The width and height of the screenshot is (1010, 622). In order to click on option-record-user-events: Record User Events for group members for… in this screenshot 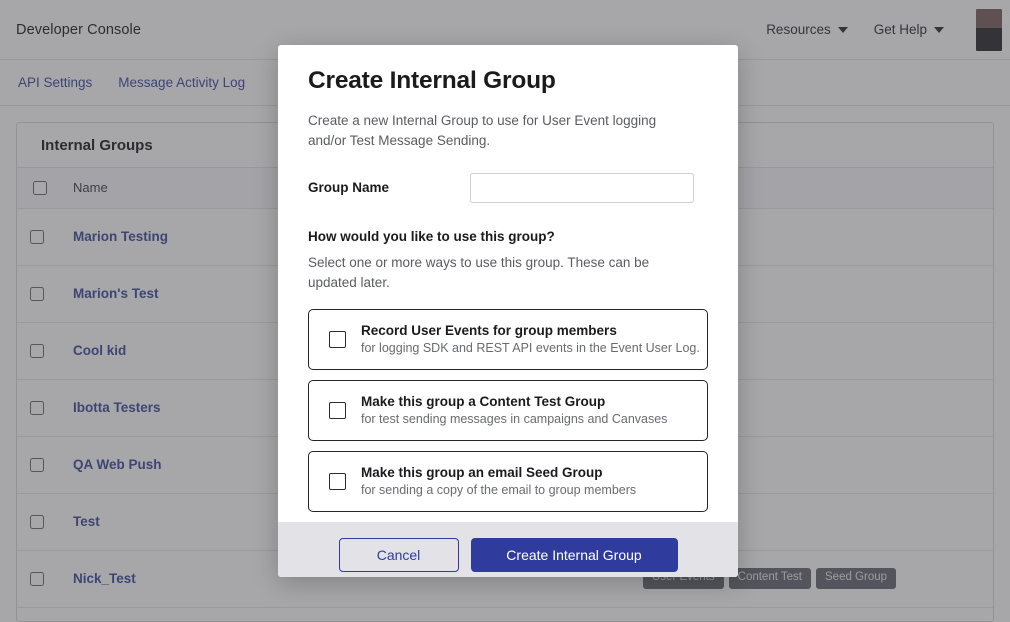, I will do `click(508, 340)`.